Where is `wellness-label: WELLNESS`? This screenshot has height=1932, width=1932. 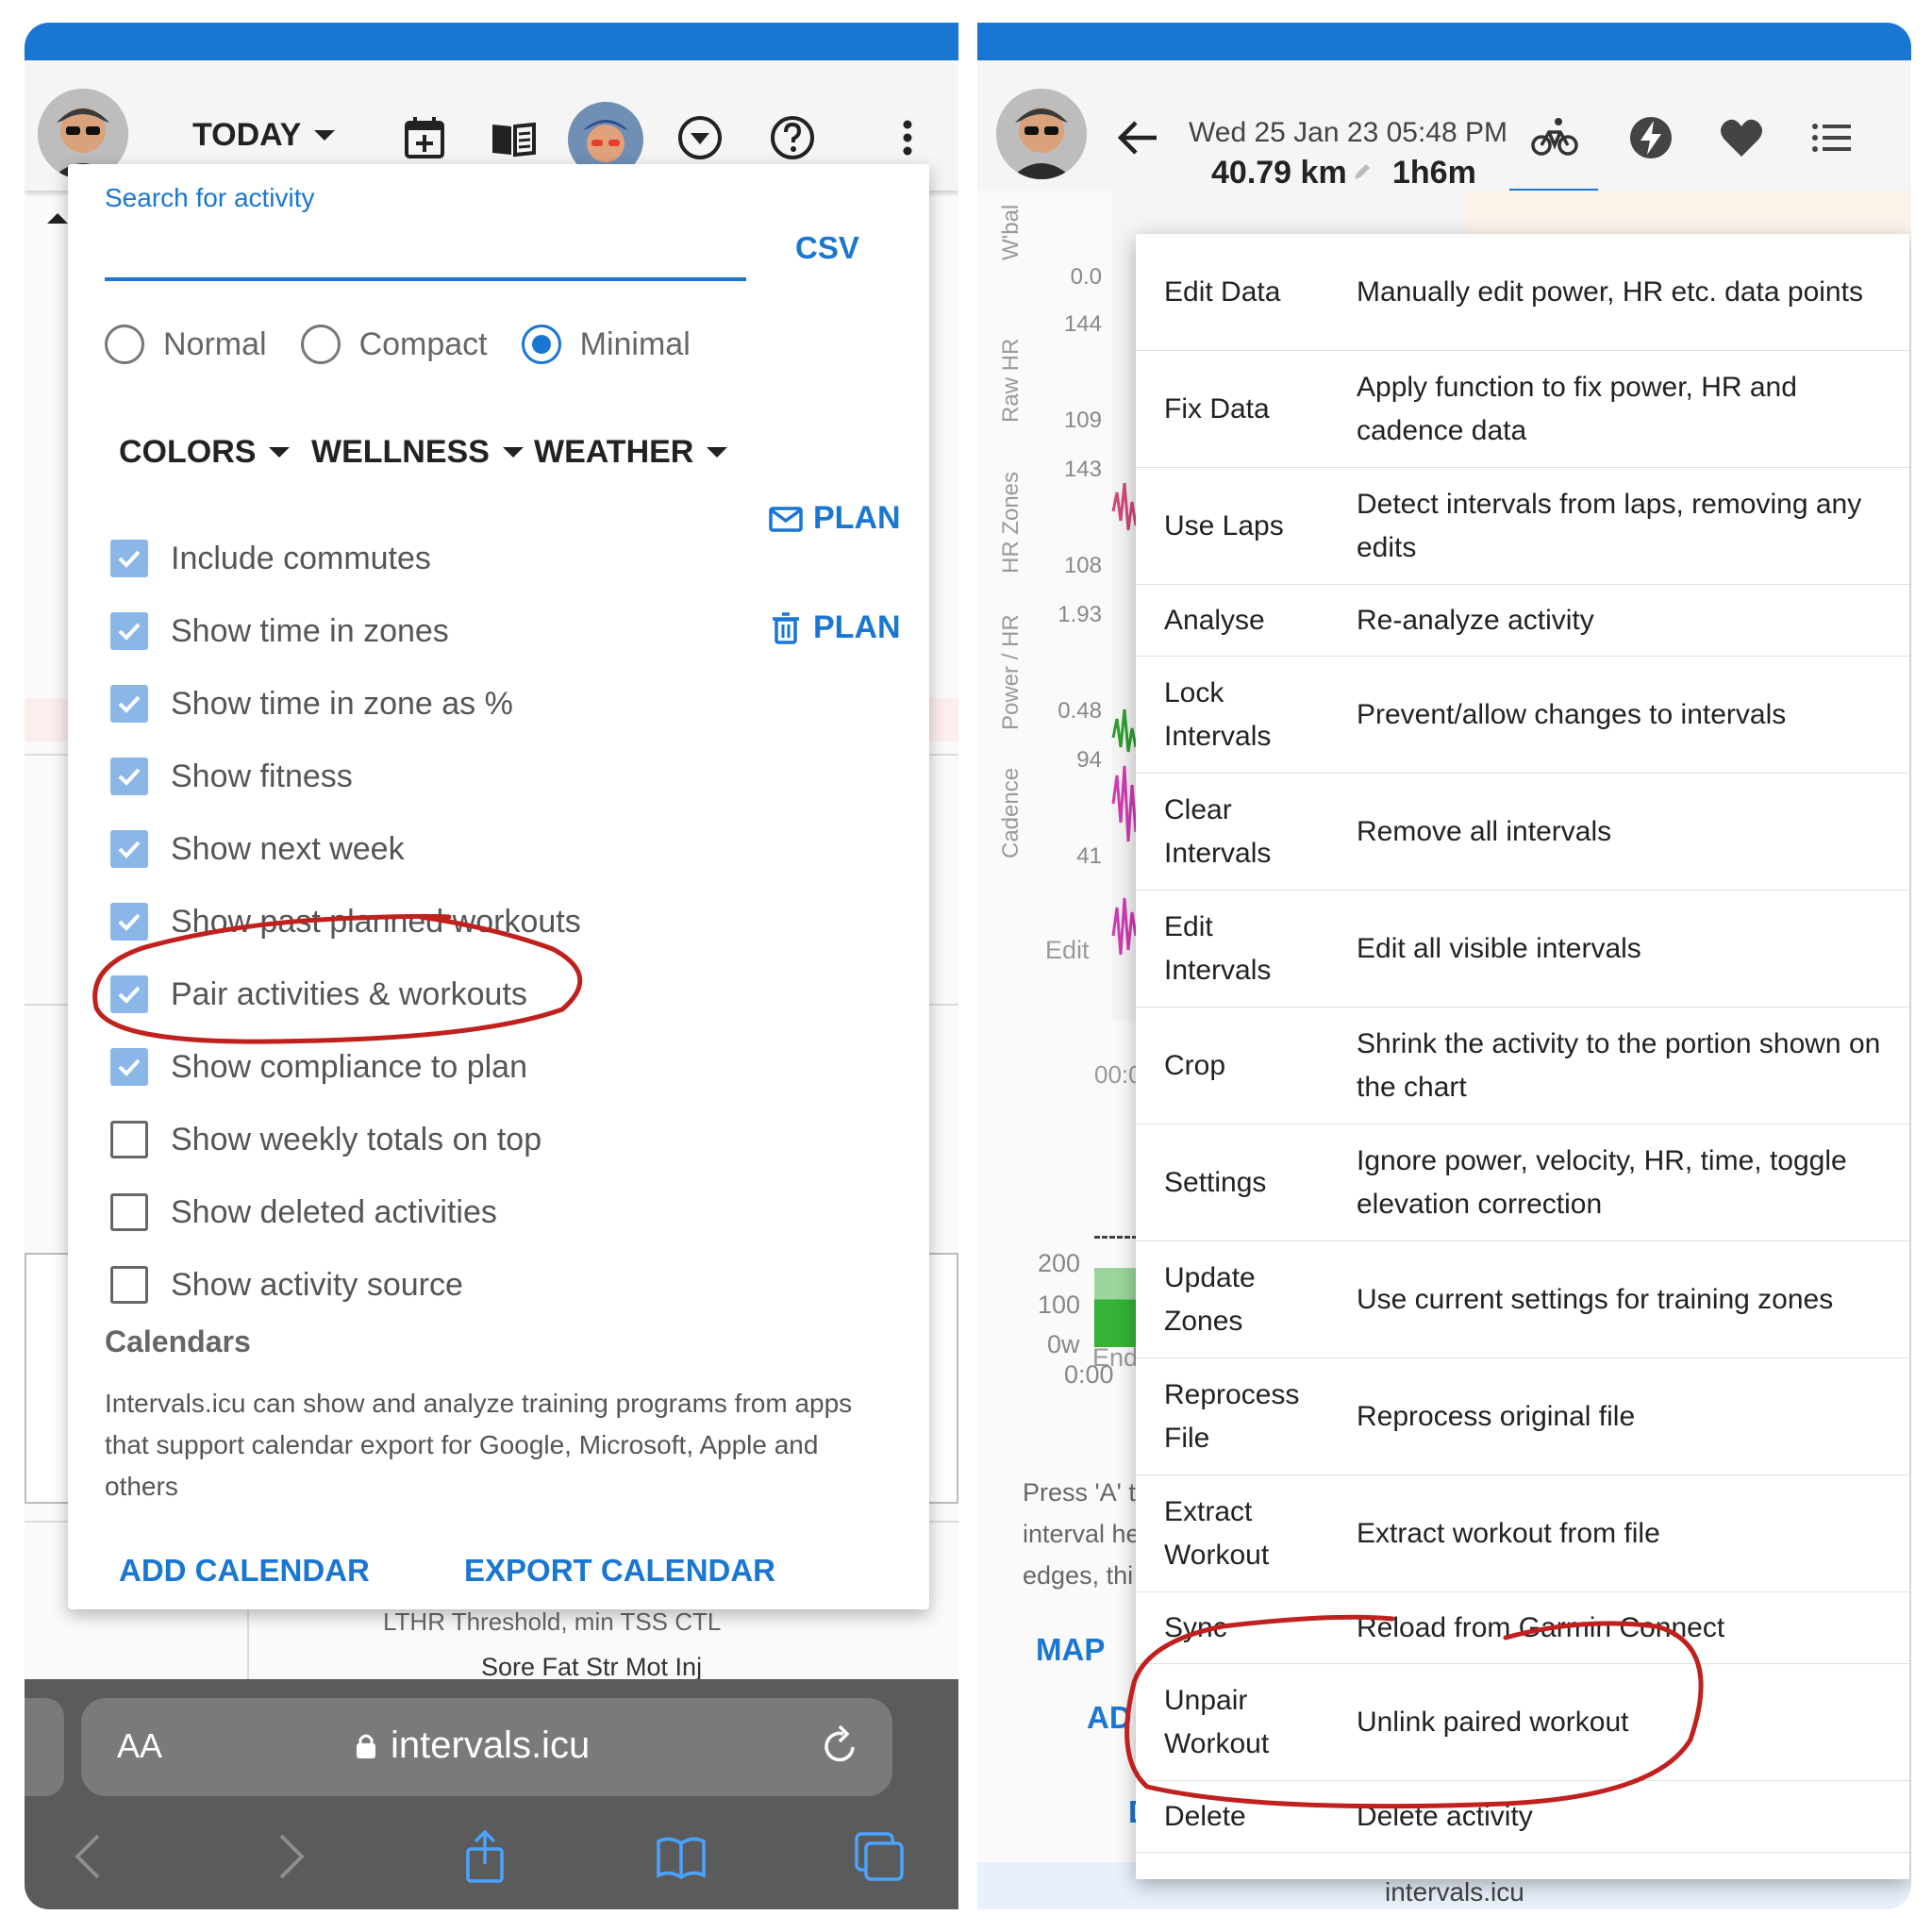
wellness-label: WELLNESS is located at coordinates (401, 452).